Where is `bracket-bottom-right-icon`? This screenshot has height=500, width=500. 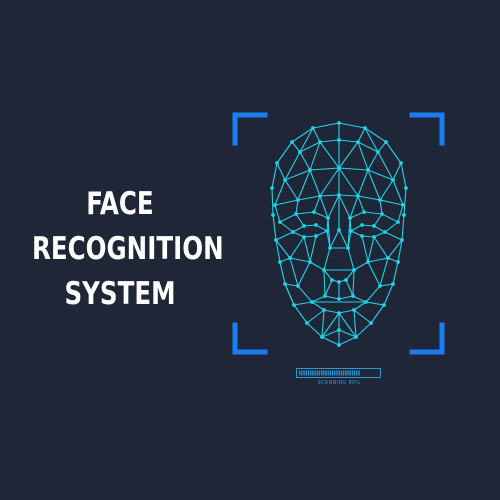
bracket-bottom-right-icon is located at coordinates (427, 338).